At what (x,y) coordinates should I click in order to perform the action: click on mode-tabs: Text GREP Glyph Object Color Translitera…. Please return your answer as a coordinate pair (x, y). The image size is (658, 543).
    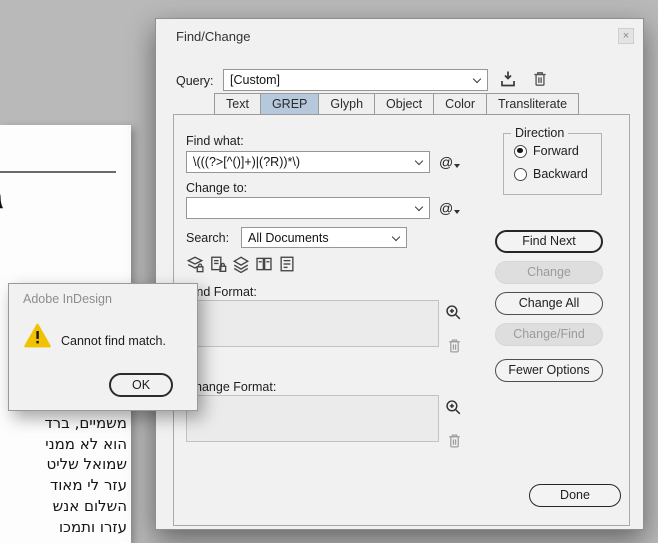
    Looking at the image, I should click on (397, 104).